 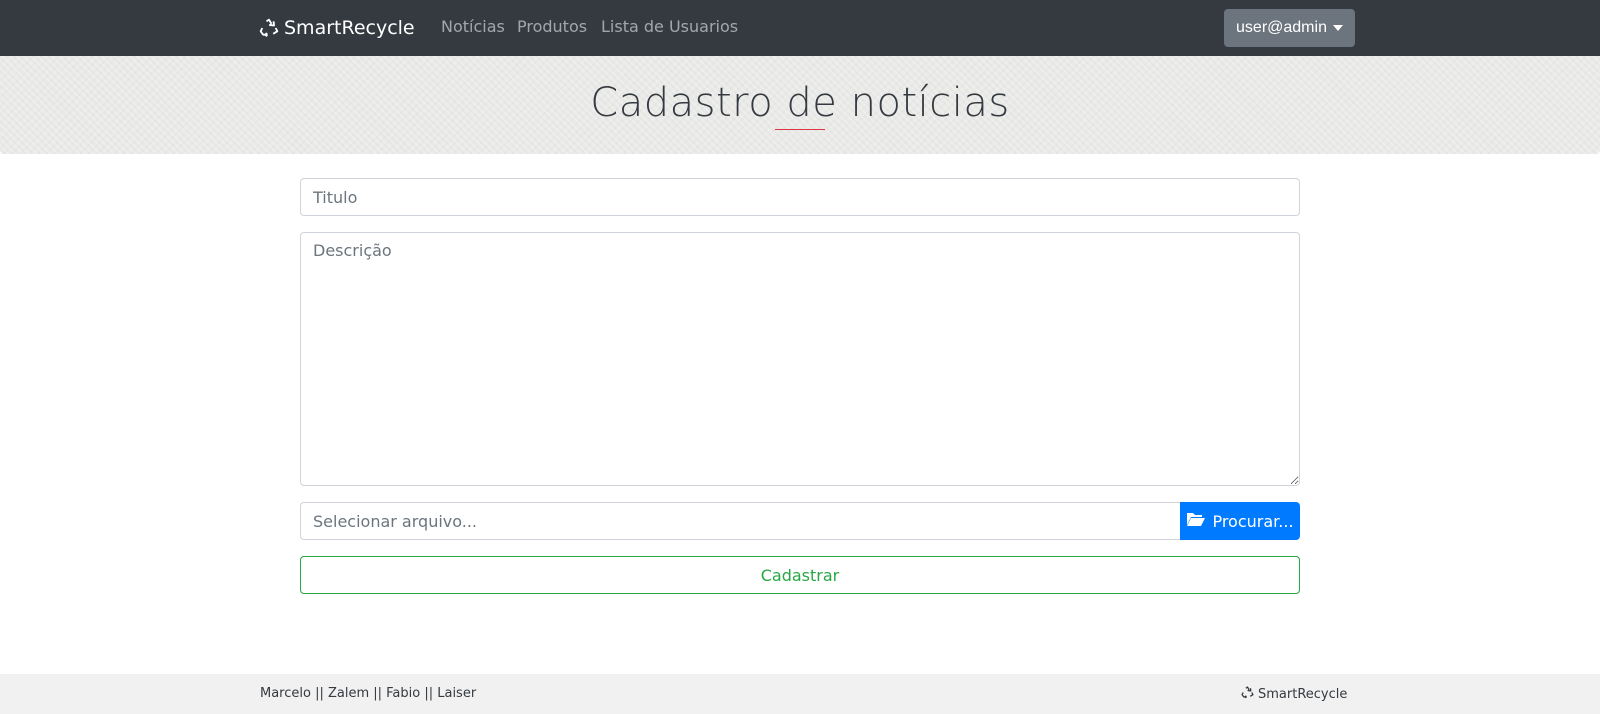 I want to click on brand-link: SmartRecycle, so click(x=337, y=28).